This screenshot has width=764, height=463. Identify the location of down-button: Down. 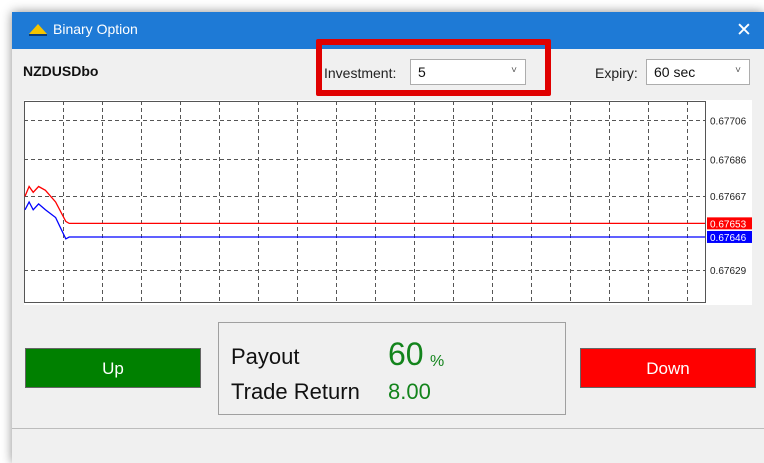
(668, 368).